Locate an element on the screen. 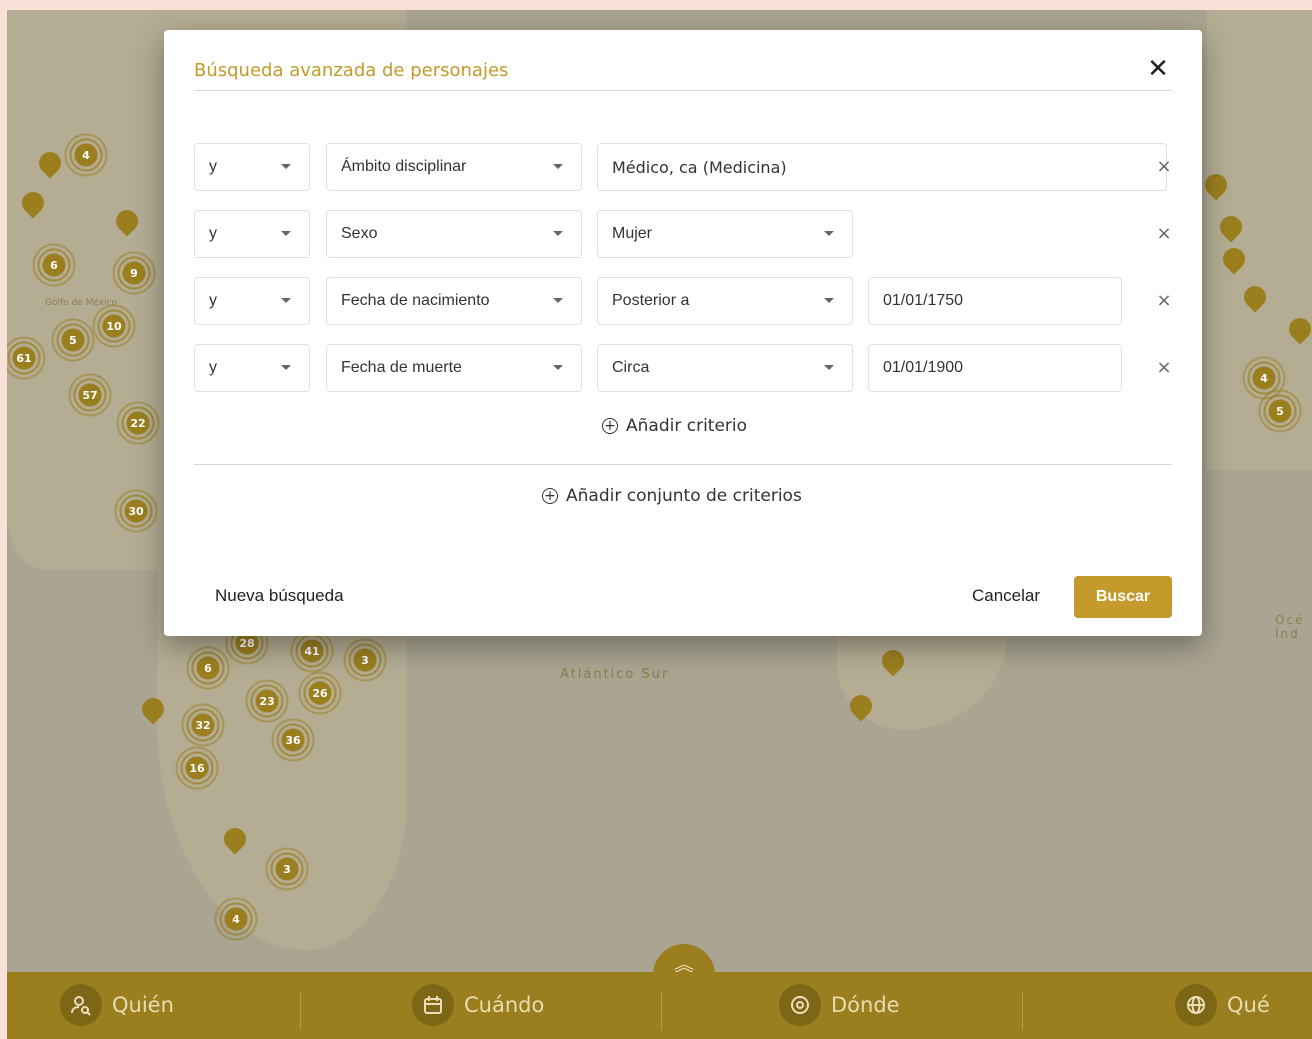  close-icon: × is located at coordinates (1164, 300).